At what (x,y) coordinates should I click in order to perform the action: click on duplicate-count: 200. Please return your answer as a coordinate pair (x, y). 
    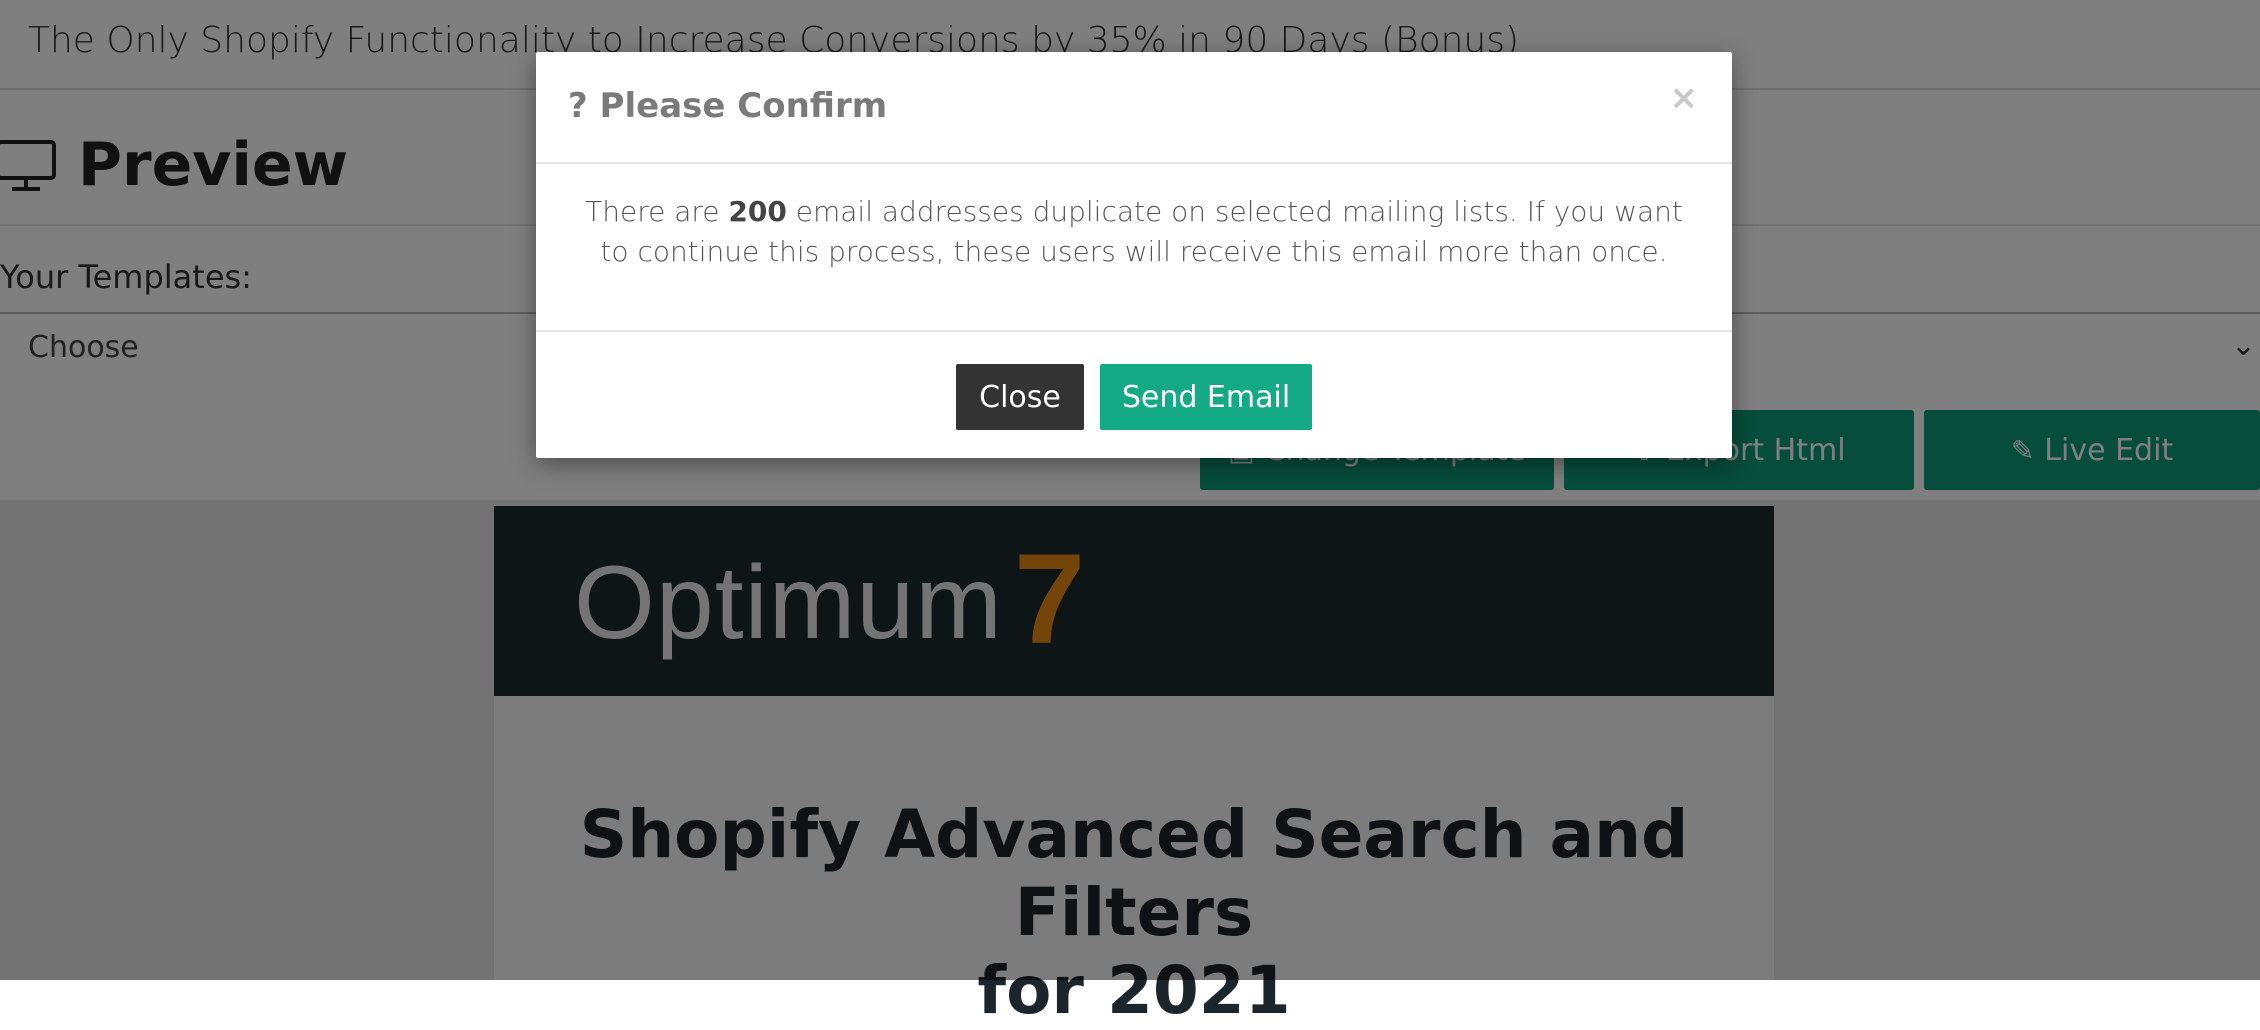
    Looking at the image, I should click on (757, 211).